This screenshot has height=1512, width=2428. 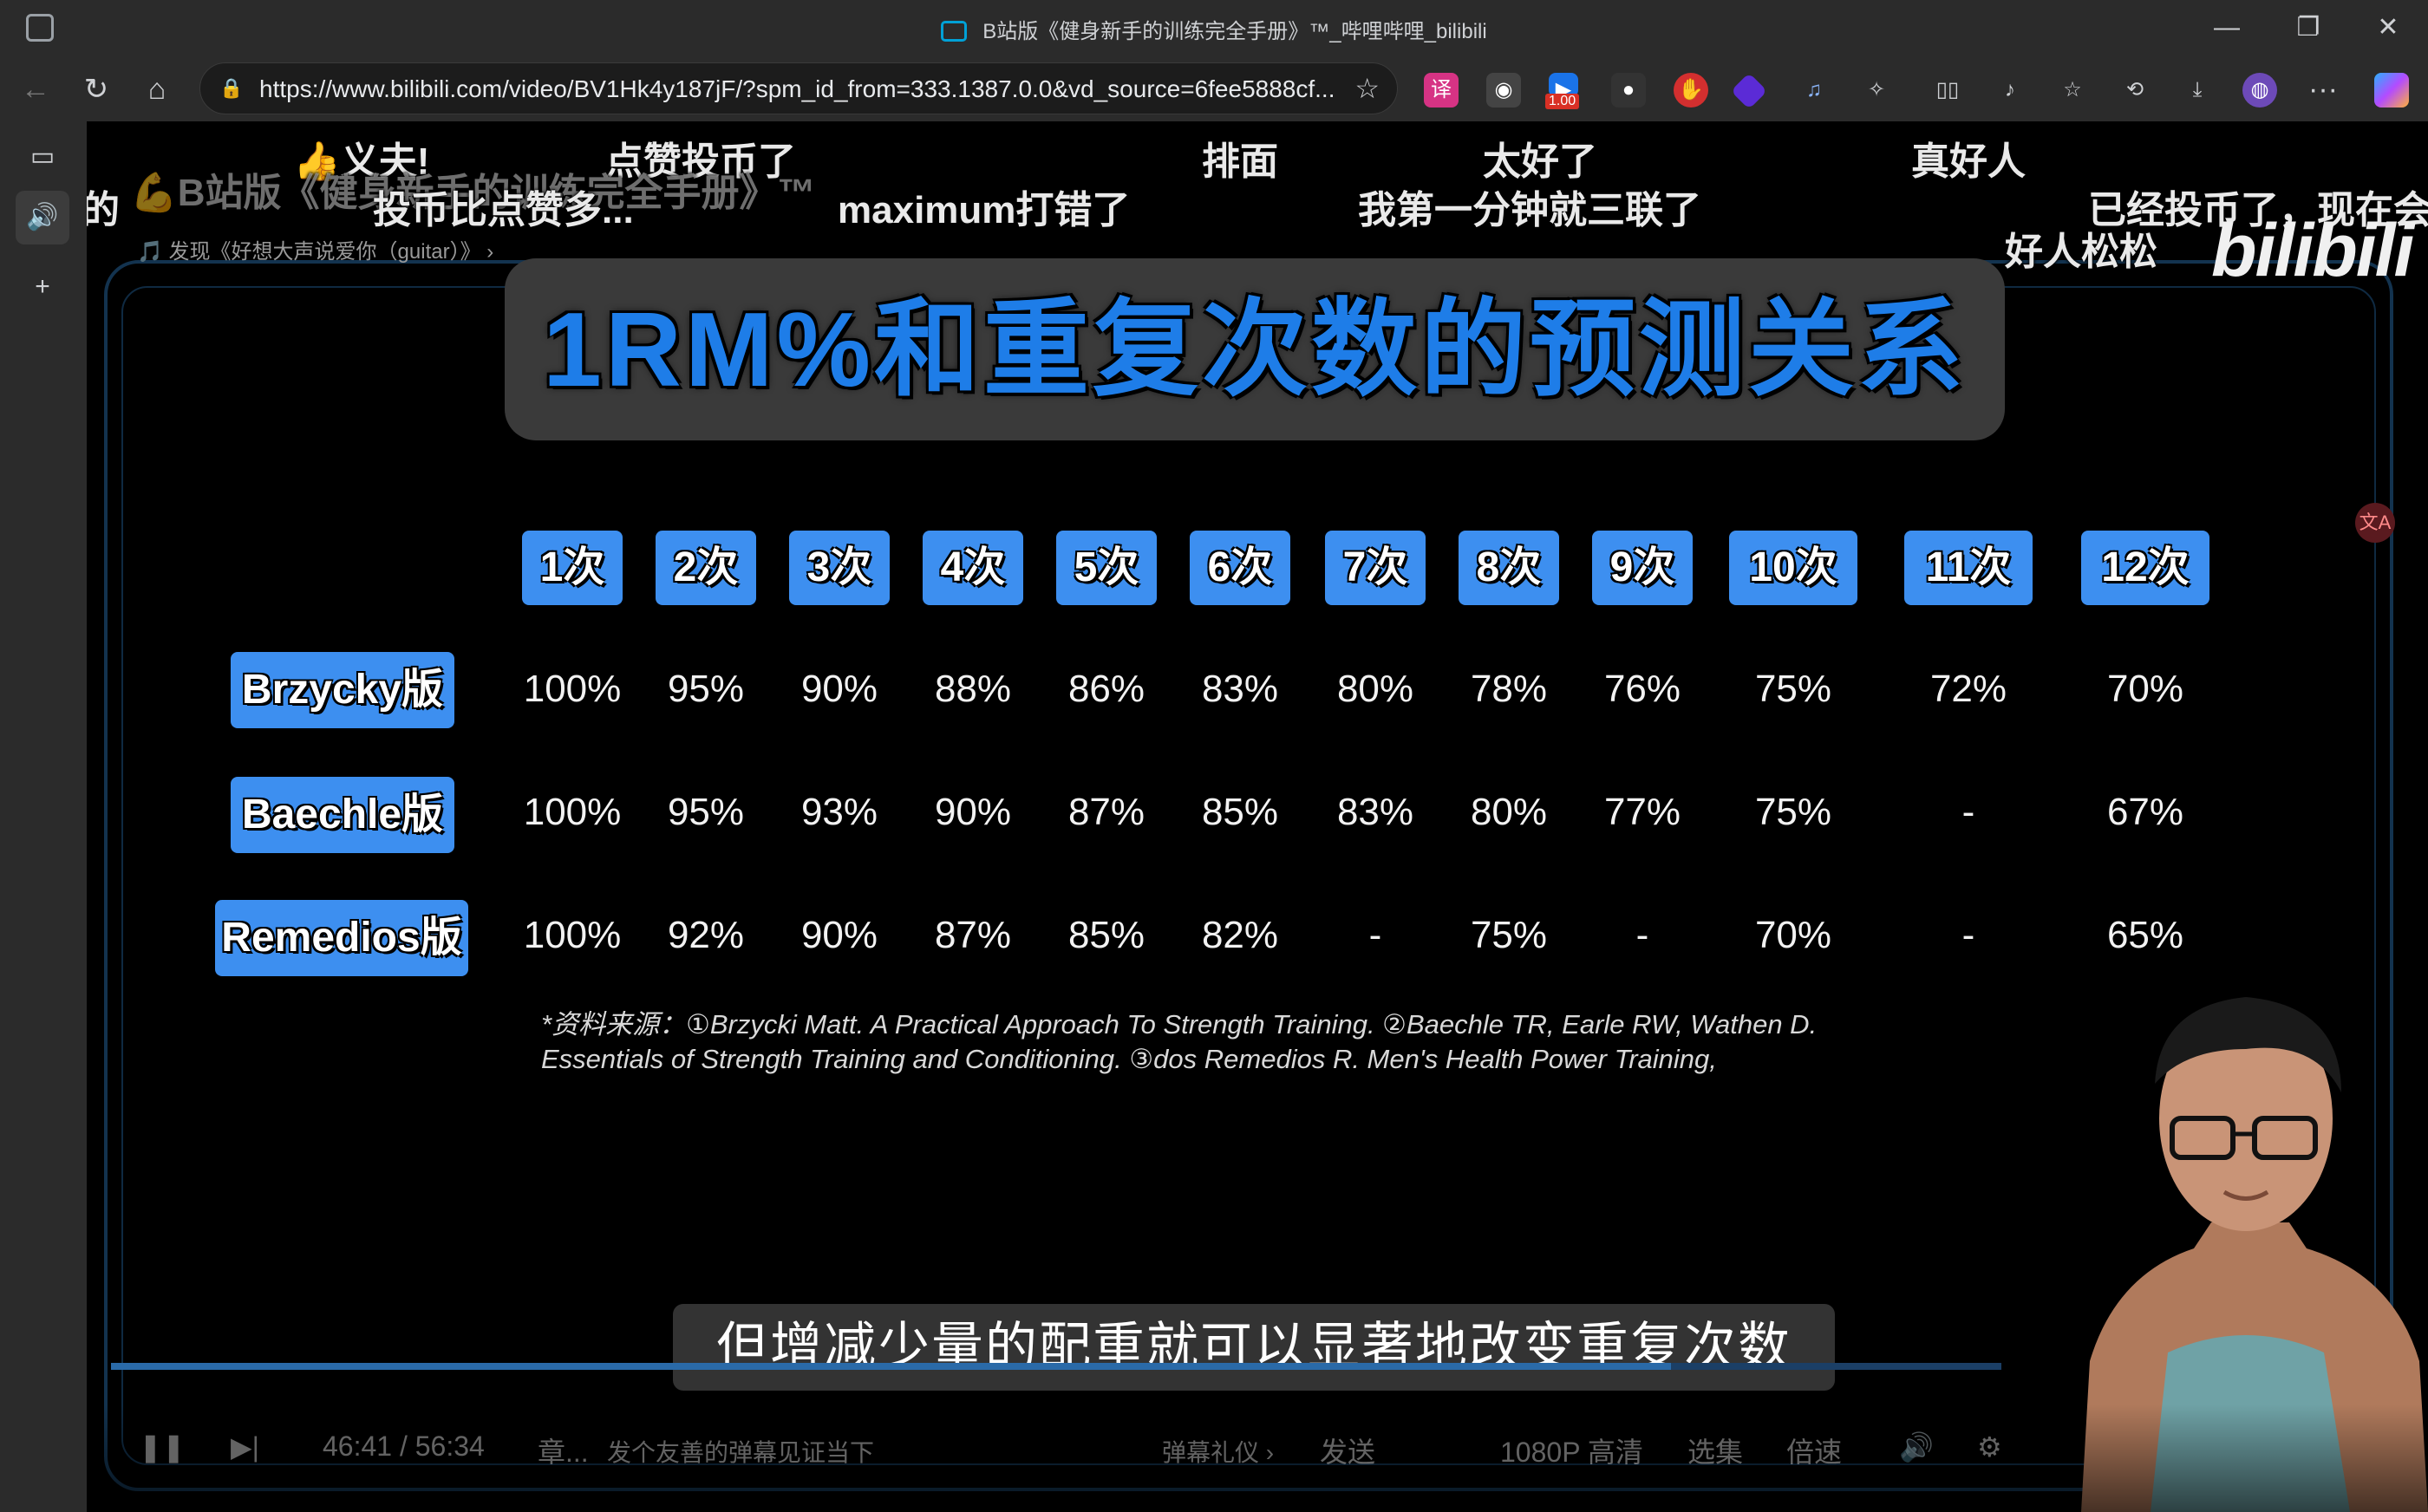 What do you see at coordinates (1562, 101) in the screenshot?
I see `speed-badge: 1.00` at bounding box center [1562, 101].